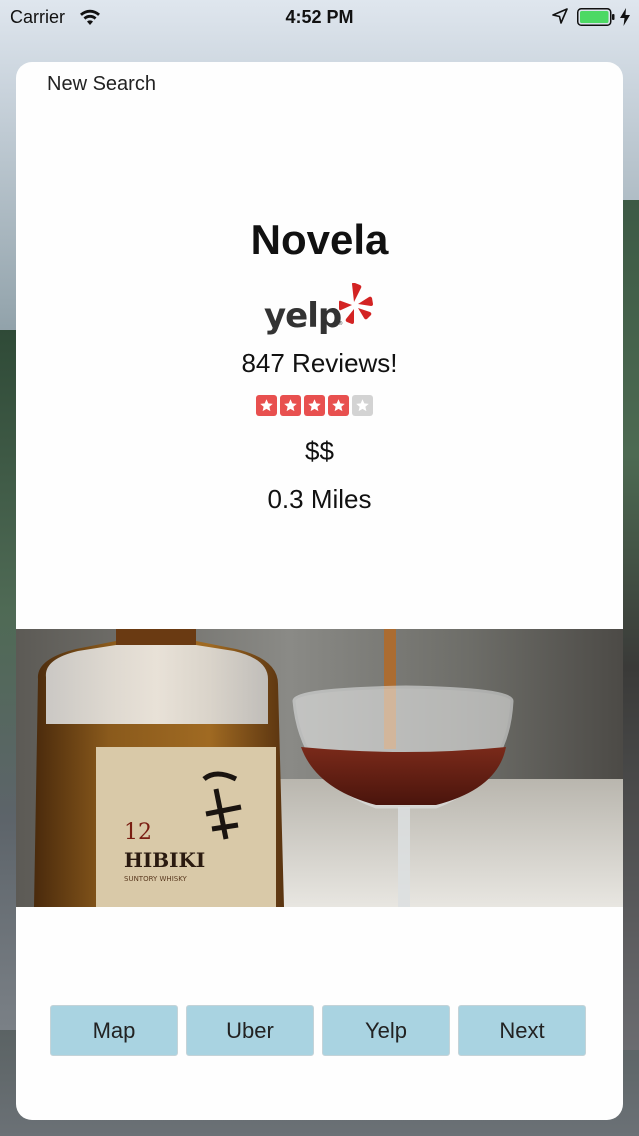 The width and height of the screenshot is (639, 1136). I want to click on status-bar: Carrier 4:52 PM, so click(319, 18).